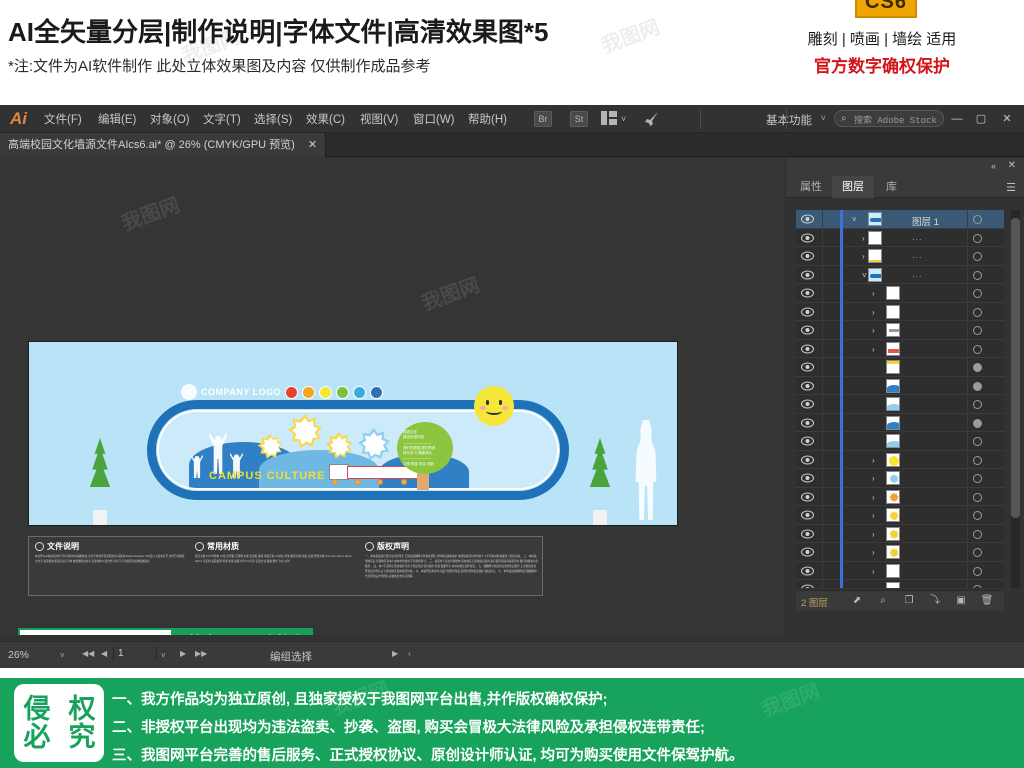 The image size is (1024, 768). Describe the element at coordinates (222, 119) in the screenshot. I see `menu-type: 文字(T)` at that location.